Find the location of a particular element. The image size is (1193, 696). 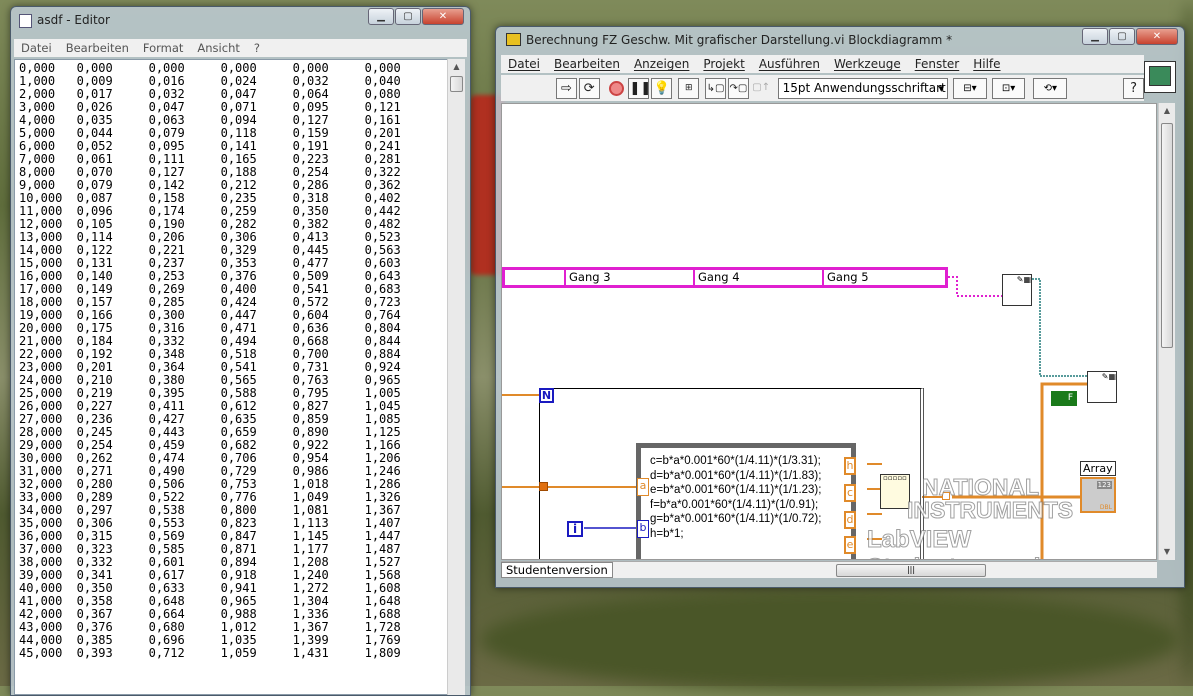

loop-index-terminal: i is located at coordinates (575, 529).